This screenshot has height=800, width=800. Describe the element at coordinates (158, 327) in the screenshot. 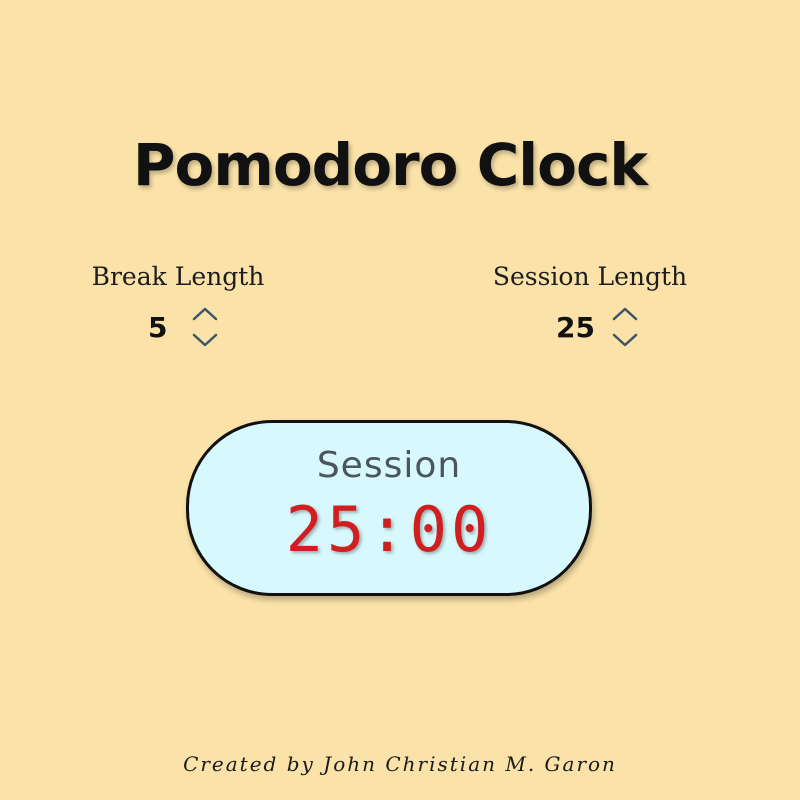

I see `break-length-value: 5` at that location.